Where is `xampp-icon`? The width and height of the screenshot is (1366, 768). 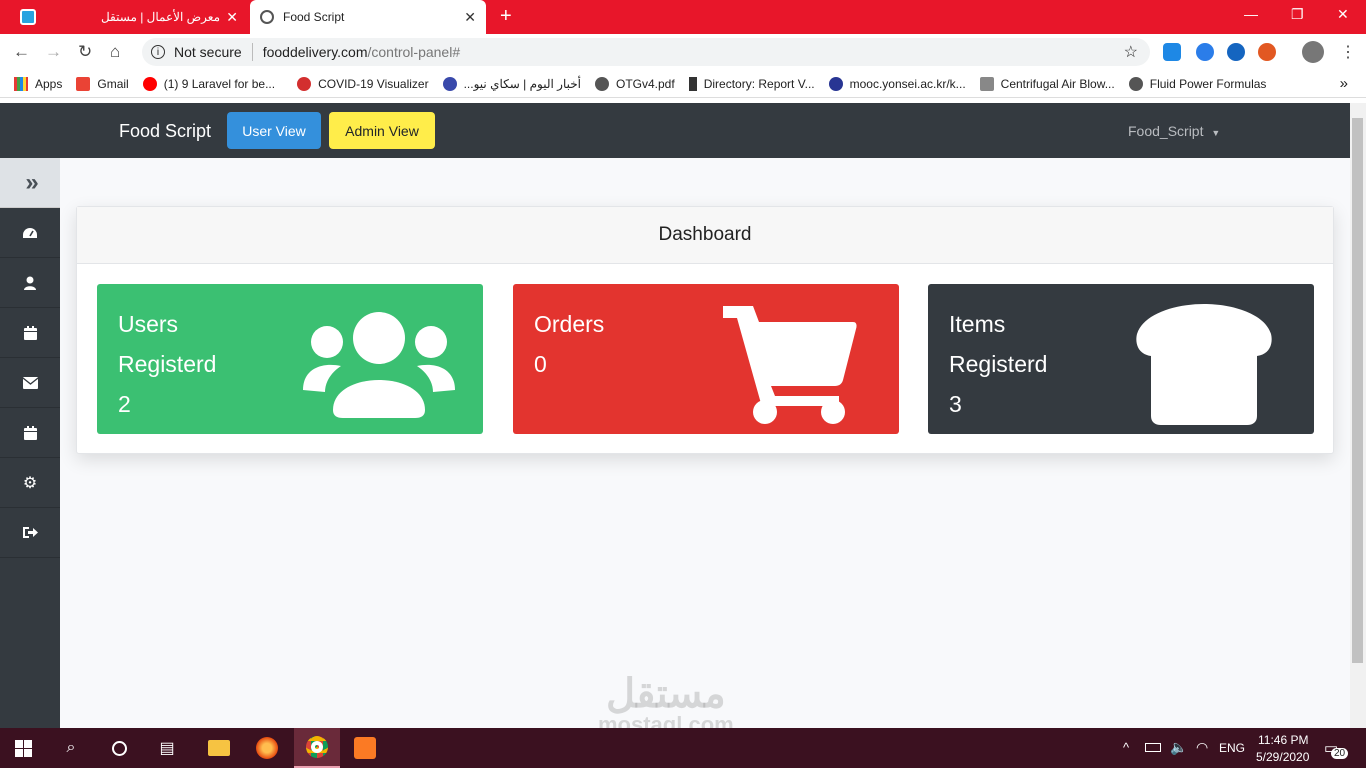 xampp-icon is located at coordinates (365, 748).